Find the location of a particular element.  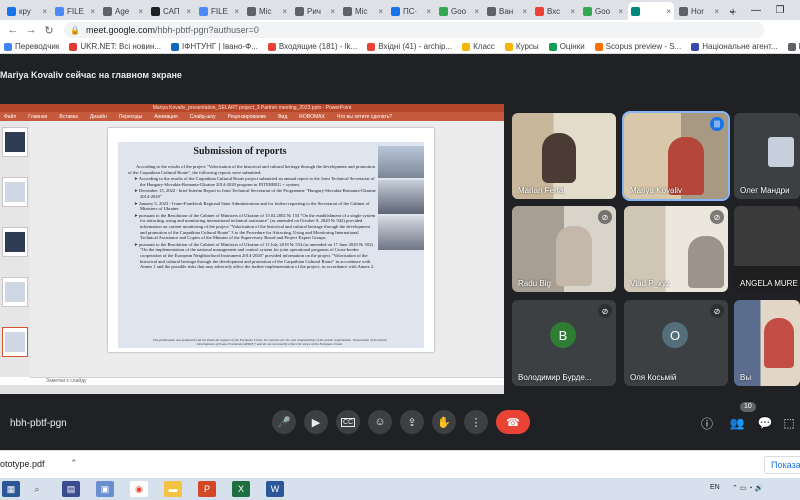

ribbon-tab: Рецензирование is located at coordinates (247, 117).